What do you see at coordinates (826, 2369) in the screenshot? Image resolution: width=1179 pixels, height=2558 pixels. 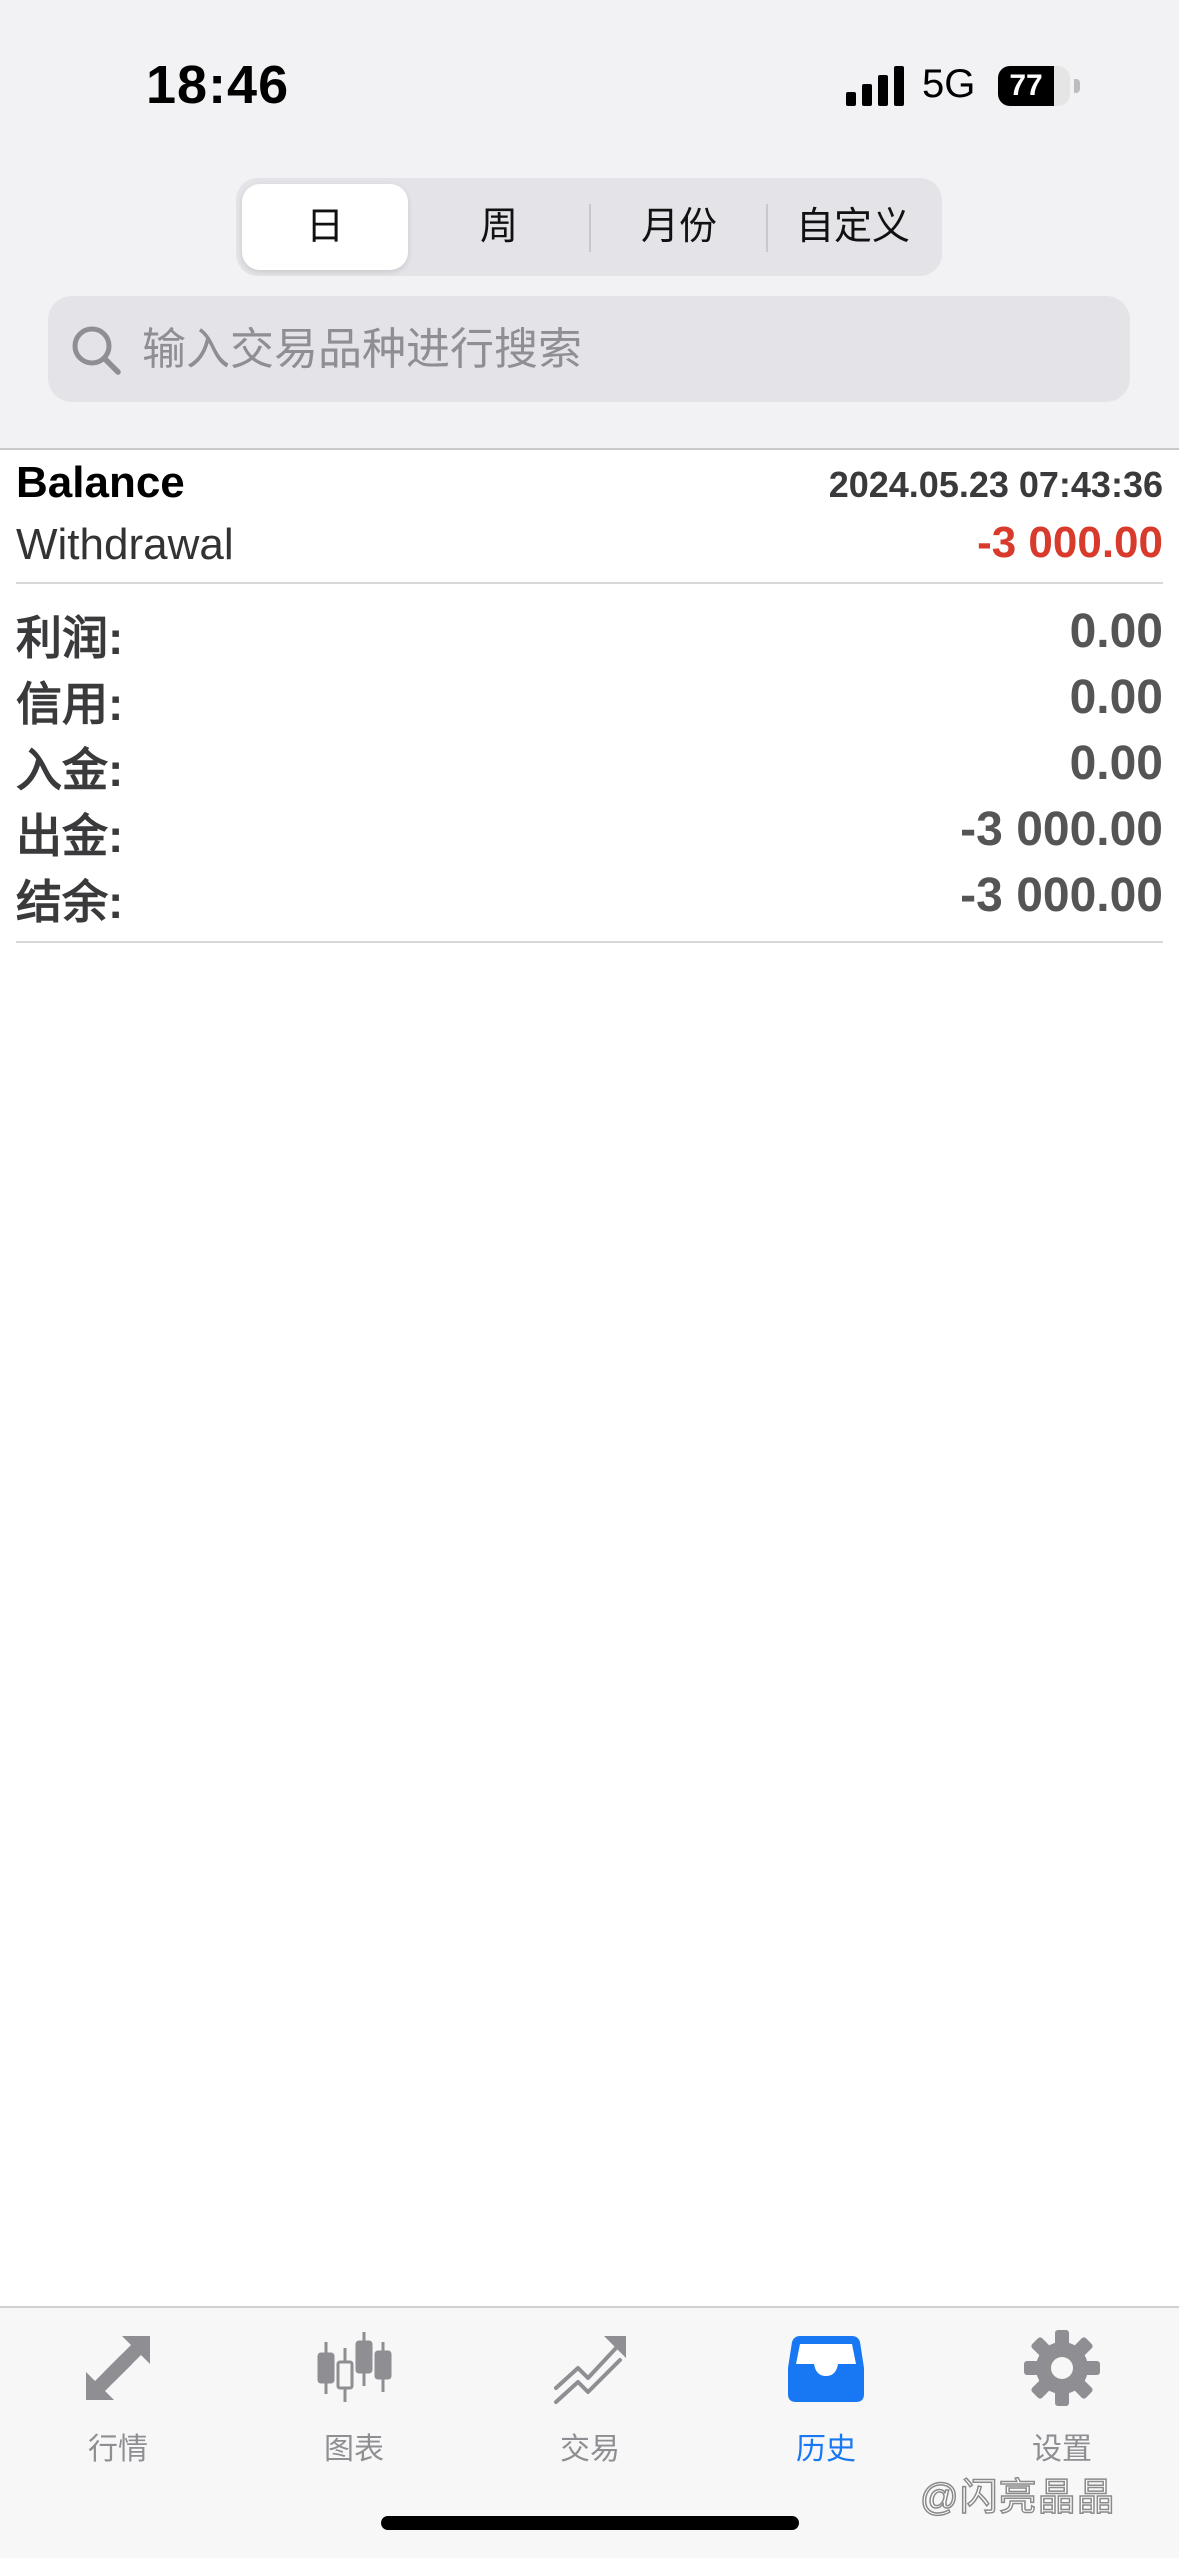 I see `history-inbox-icon` at bounding box center [826, 2369].